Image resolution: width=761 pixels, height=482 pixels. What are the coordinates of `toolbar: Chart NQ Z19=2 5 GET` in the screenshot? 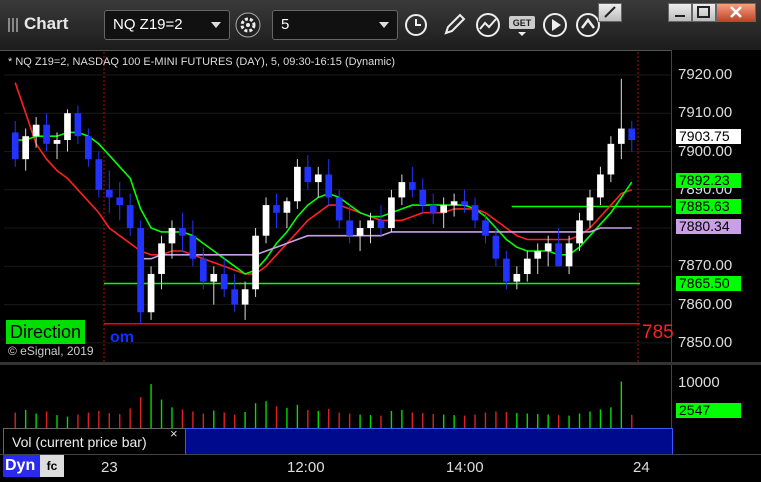 It's located at (380, 25).